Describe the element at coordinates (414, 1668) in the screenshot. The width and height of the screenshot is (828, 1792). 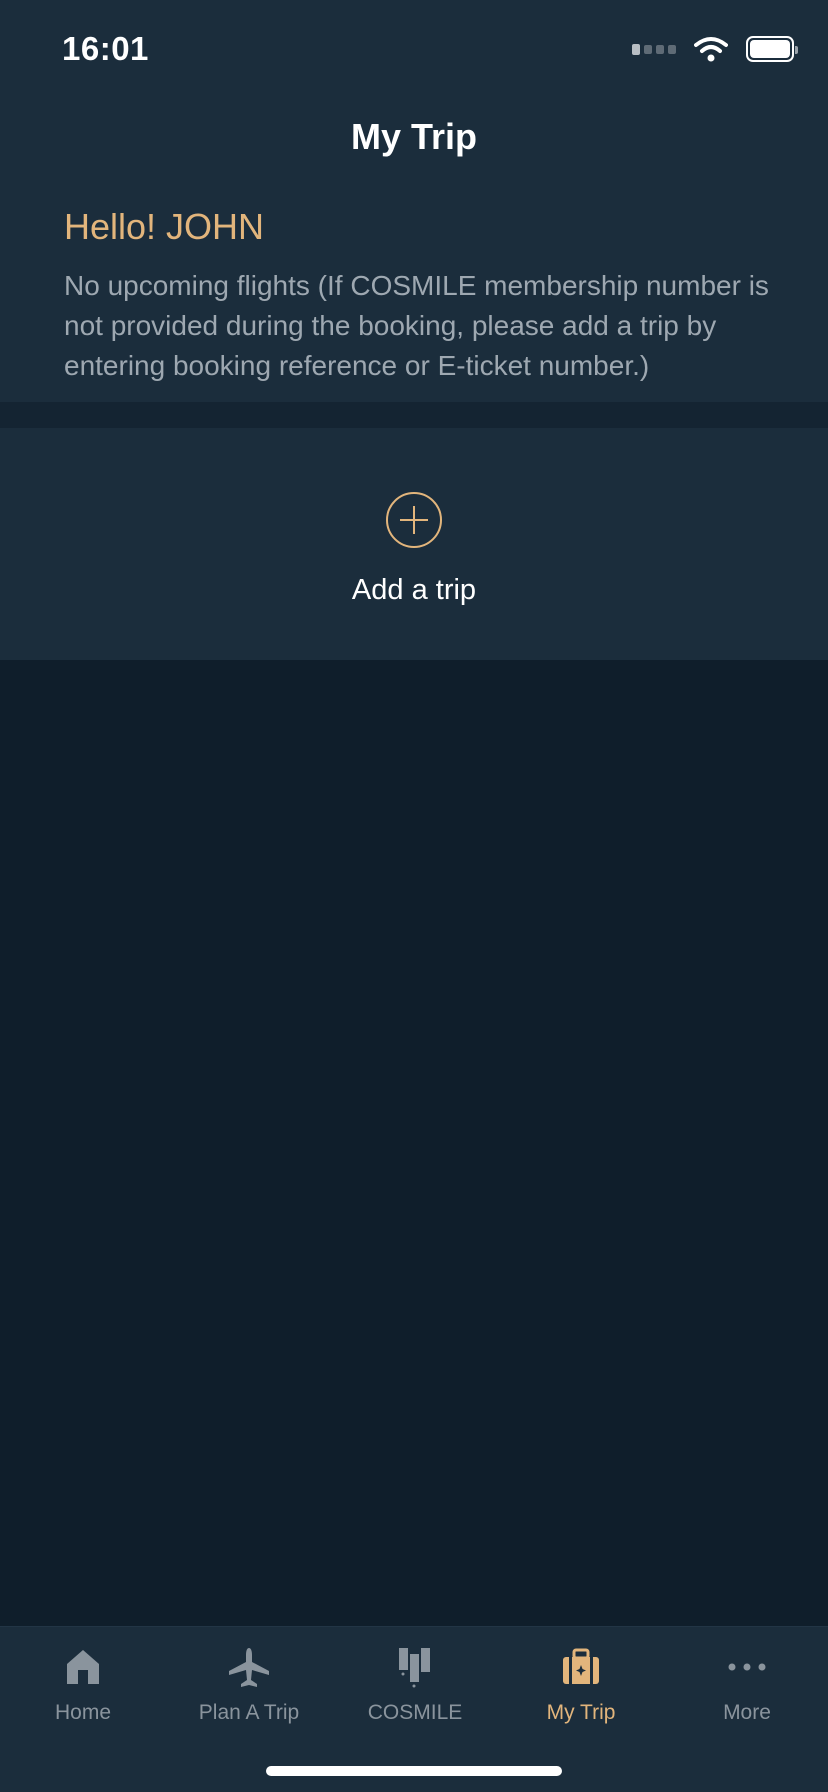
I see `cosmile-icon` at that location.